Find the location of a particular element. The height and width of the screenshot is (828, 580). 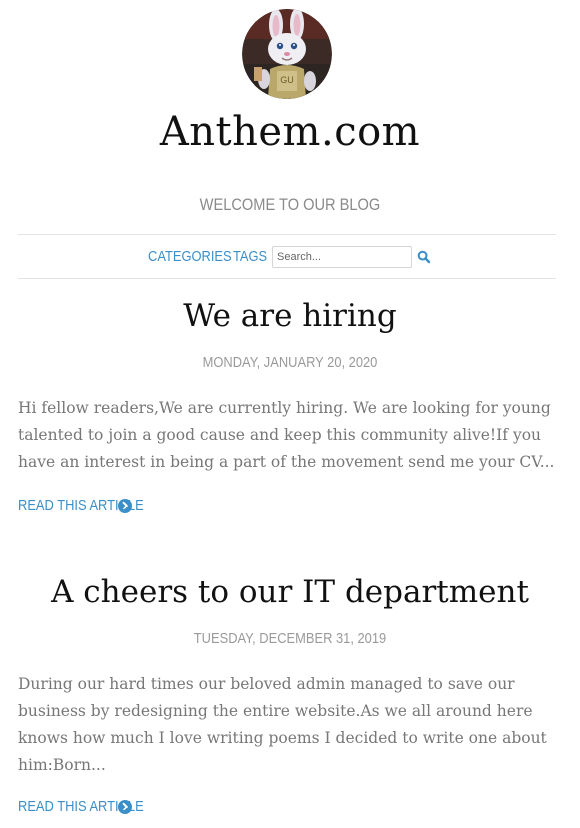

search-button is located at coordinates (424, 257).